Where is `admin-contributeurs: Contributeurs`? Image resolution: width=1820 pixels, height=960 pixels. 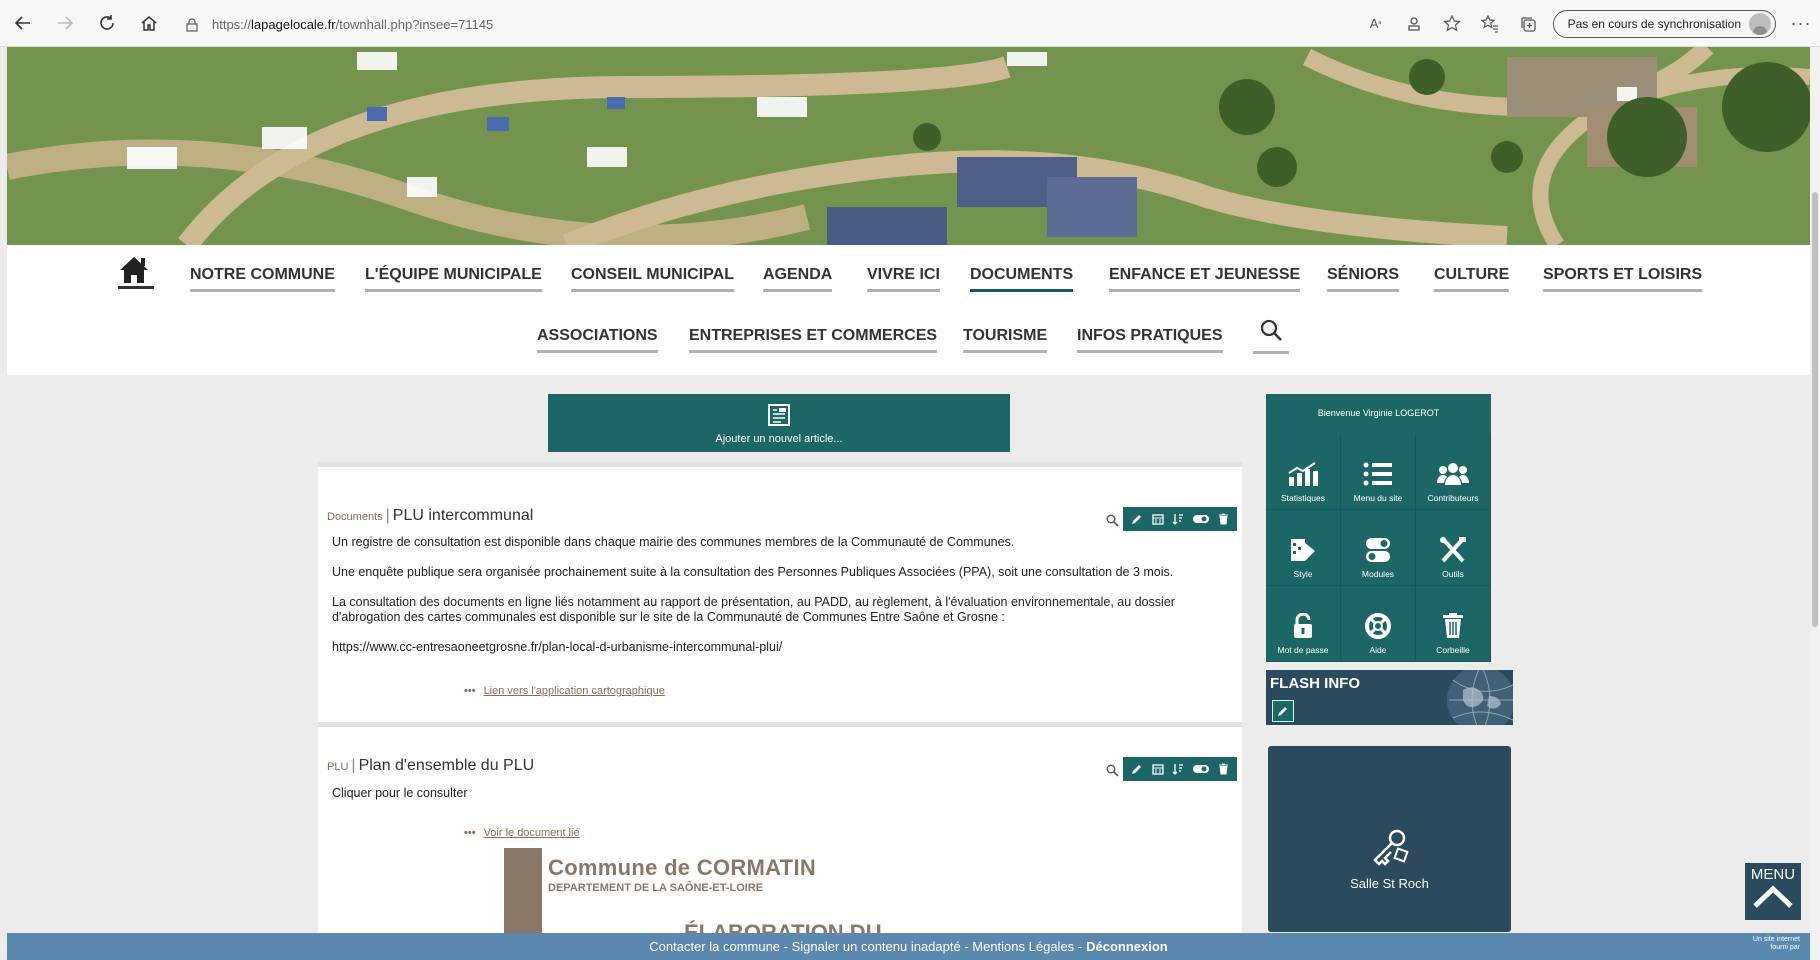
admin-contributeurs: Contributeurs is located at coordinates (1453, 472).